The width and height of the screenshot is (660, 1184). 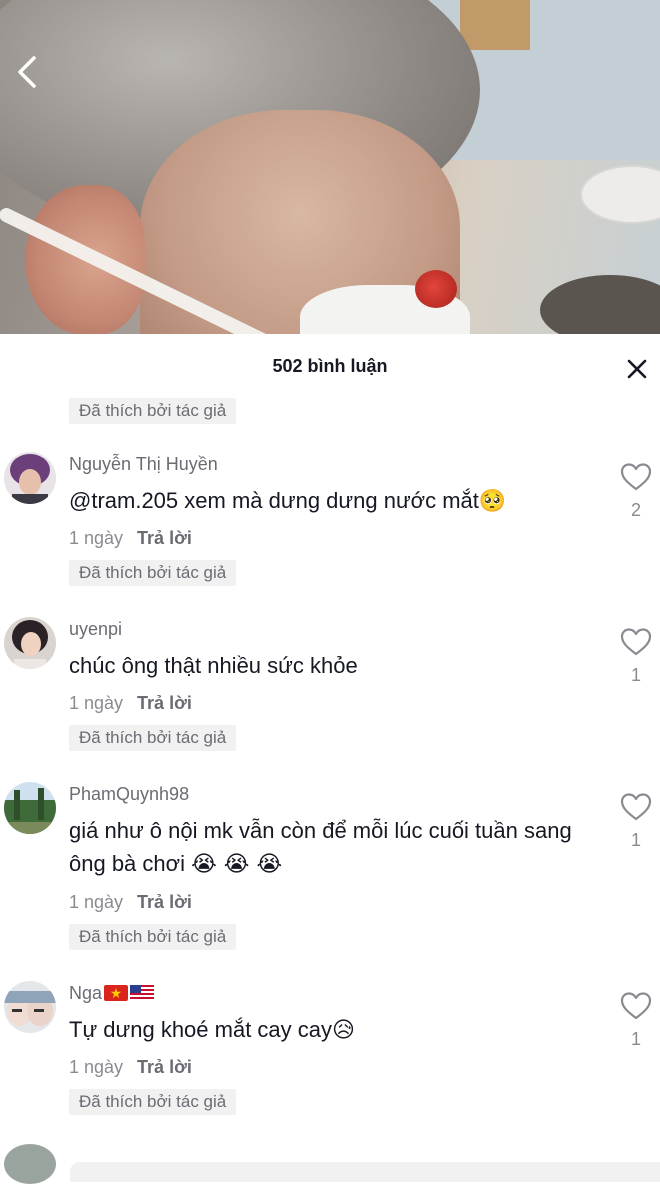 I want to click on comment-username: uyenpi, so click(x=95, y=629).